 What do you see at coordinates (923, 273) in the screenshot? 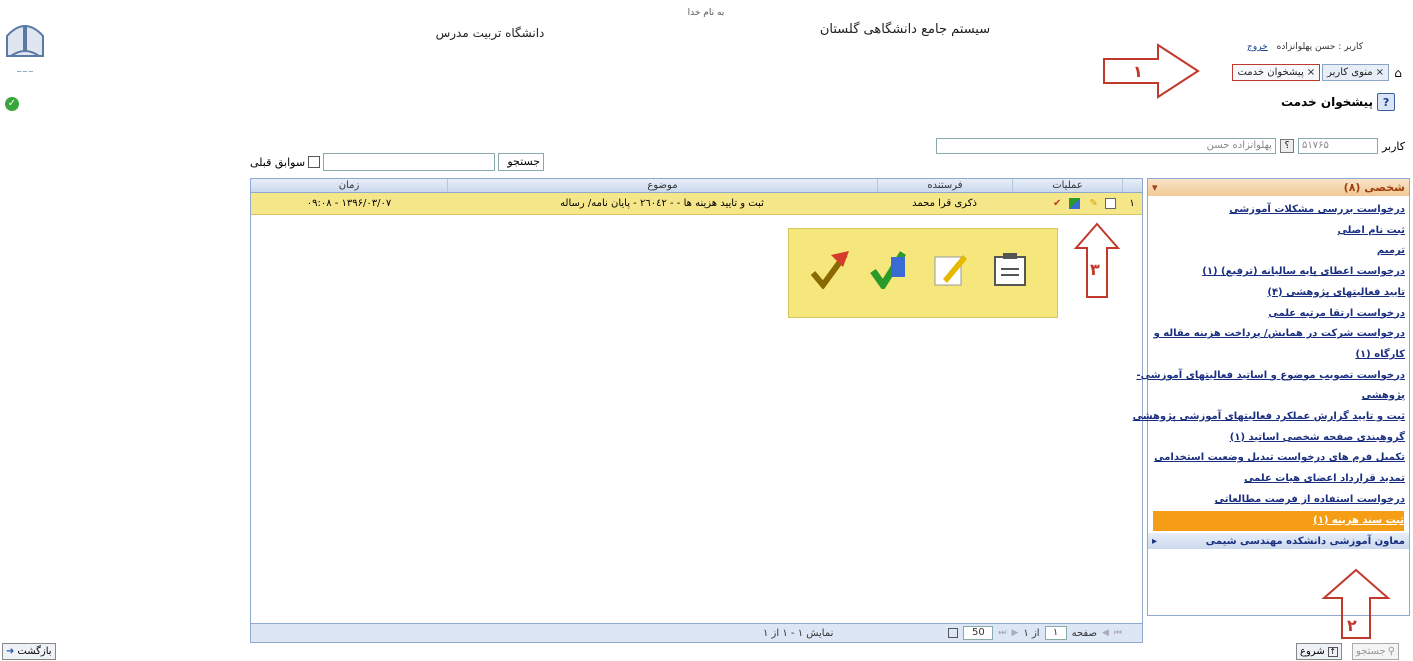
I see `zoomed-icons-panel` at bounding box center [923, 273].